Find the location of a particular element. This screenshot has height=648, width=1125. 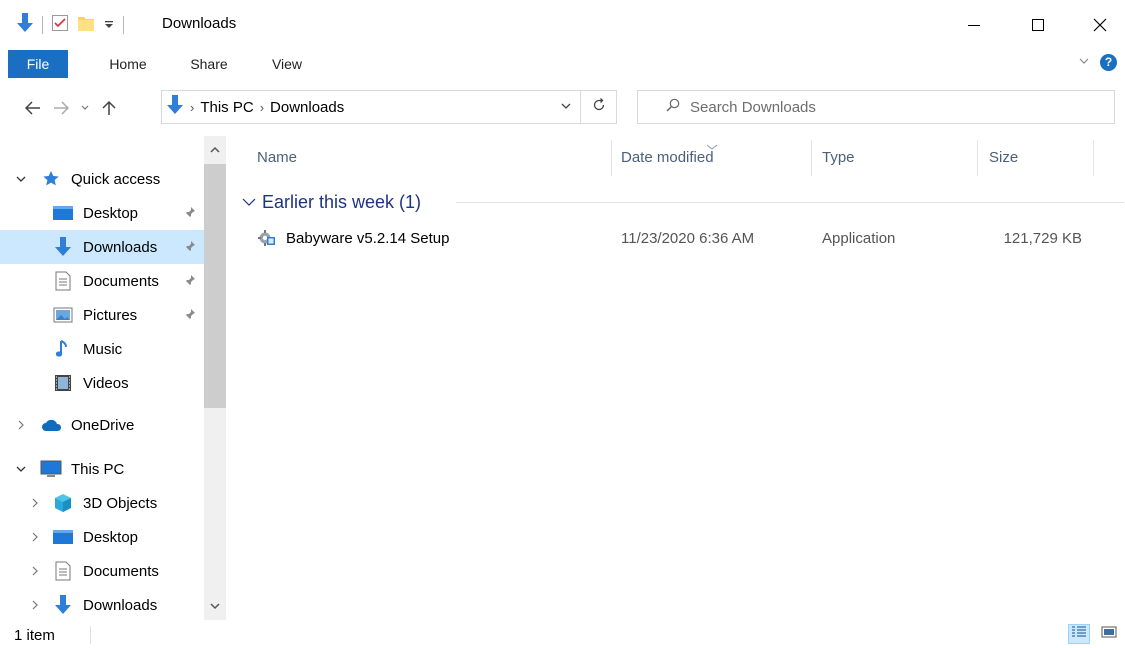

sidebar-item-label: Quick access is located at coordinates (116, 179).